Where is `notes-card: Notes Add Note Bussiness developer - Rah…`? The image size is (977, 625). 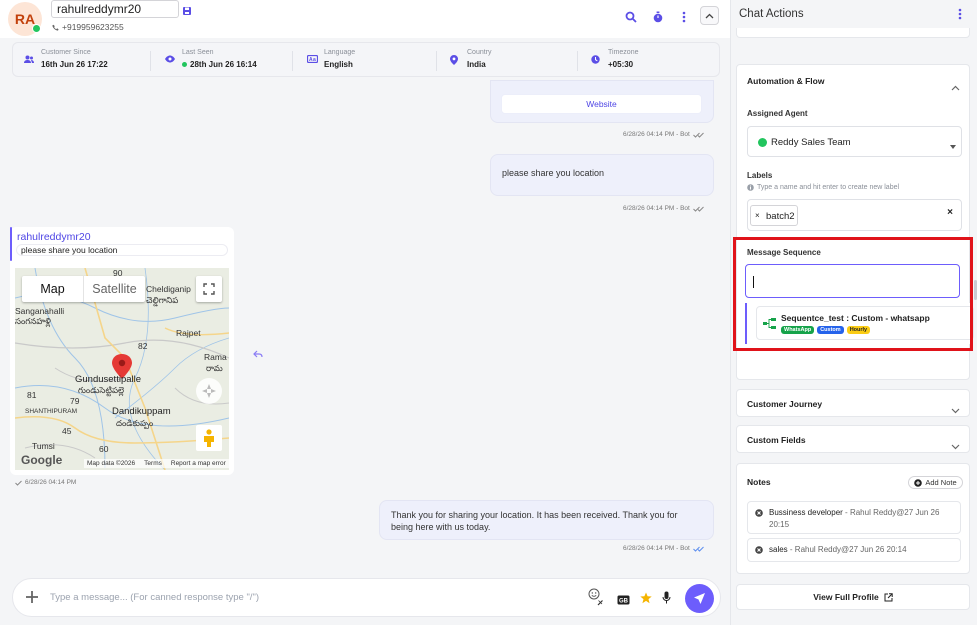 notes-card: Notes Add Note Bussiness developer - Rah… is located at coordinates (853, 518).